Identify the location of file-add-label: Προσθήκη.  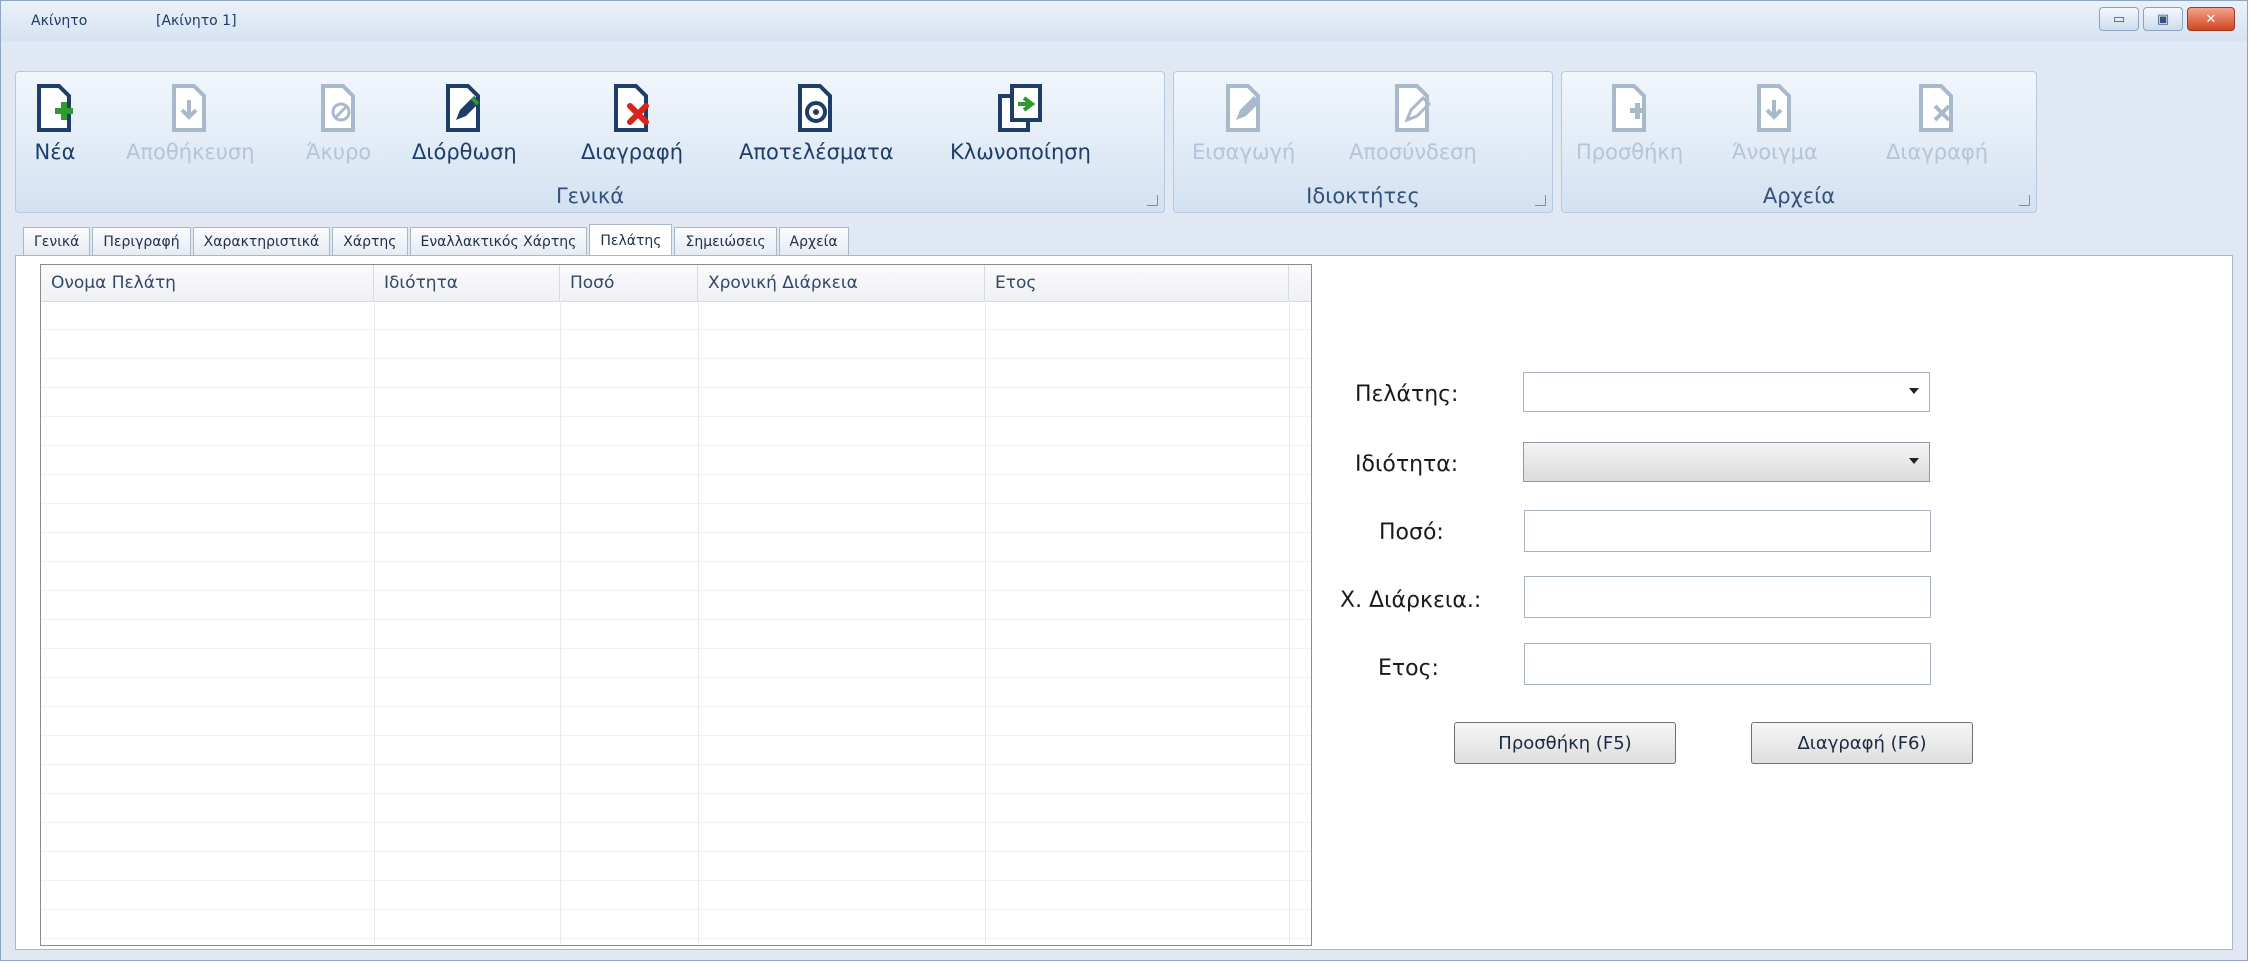
(1630, 152).